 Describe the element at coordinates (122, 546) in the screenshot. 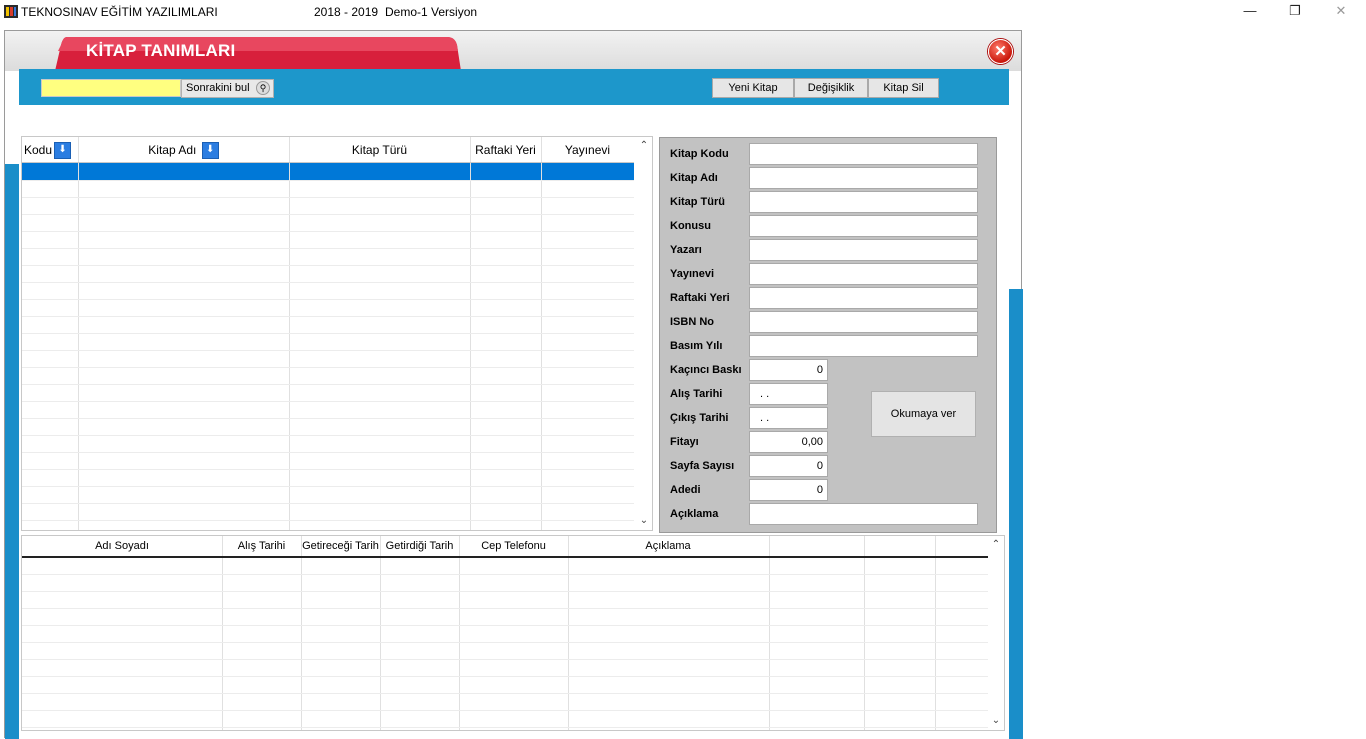

I see `loans-column-header: Adı Soyadı` at that location.